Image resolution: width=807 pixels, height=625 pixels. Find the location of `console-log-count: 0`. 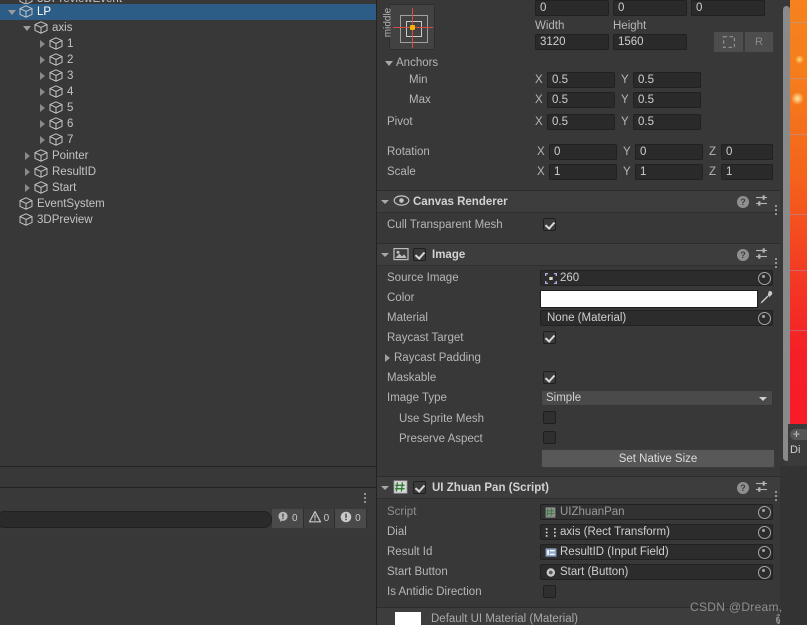

console-log-count: 0 is located at coordinates (288, 518).